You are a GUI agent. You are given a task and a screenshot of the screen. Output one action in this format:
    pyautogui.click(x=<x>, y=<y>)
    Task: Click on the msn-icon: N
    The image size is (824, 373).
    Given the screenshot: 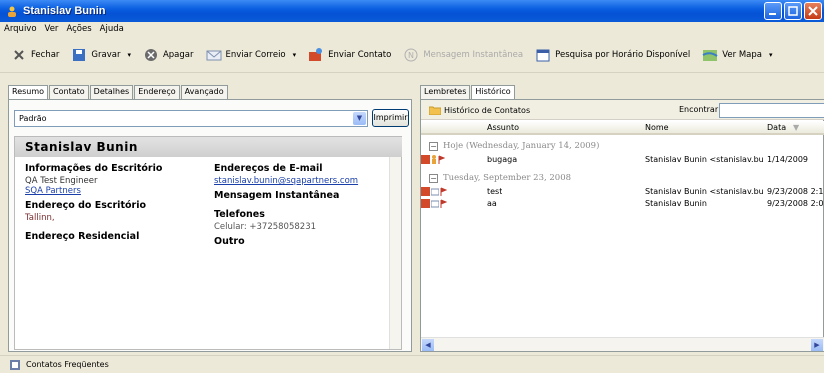 What is the action you would take?
    pyautogui.click(x=411, y=54)
    